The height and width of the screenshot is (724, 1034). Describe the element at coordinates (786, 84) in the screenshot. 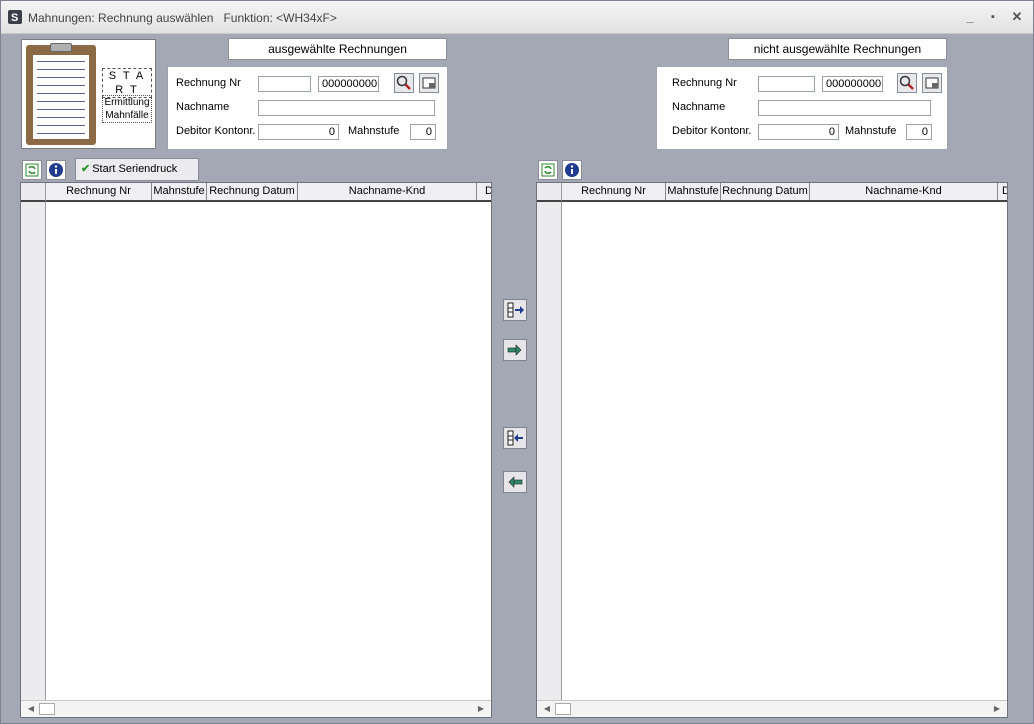

I see `right-rechnung-from-input` at that location.